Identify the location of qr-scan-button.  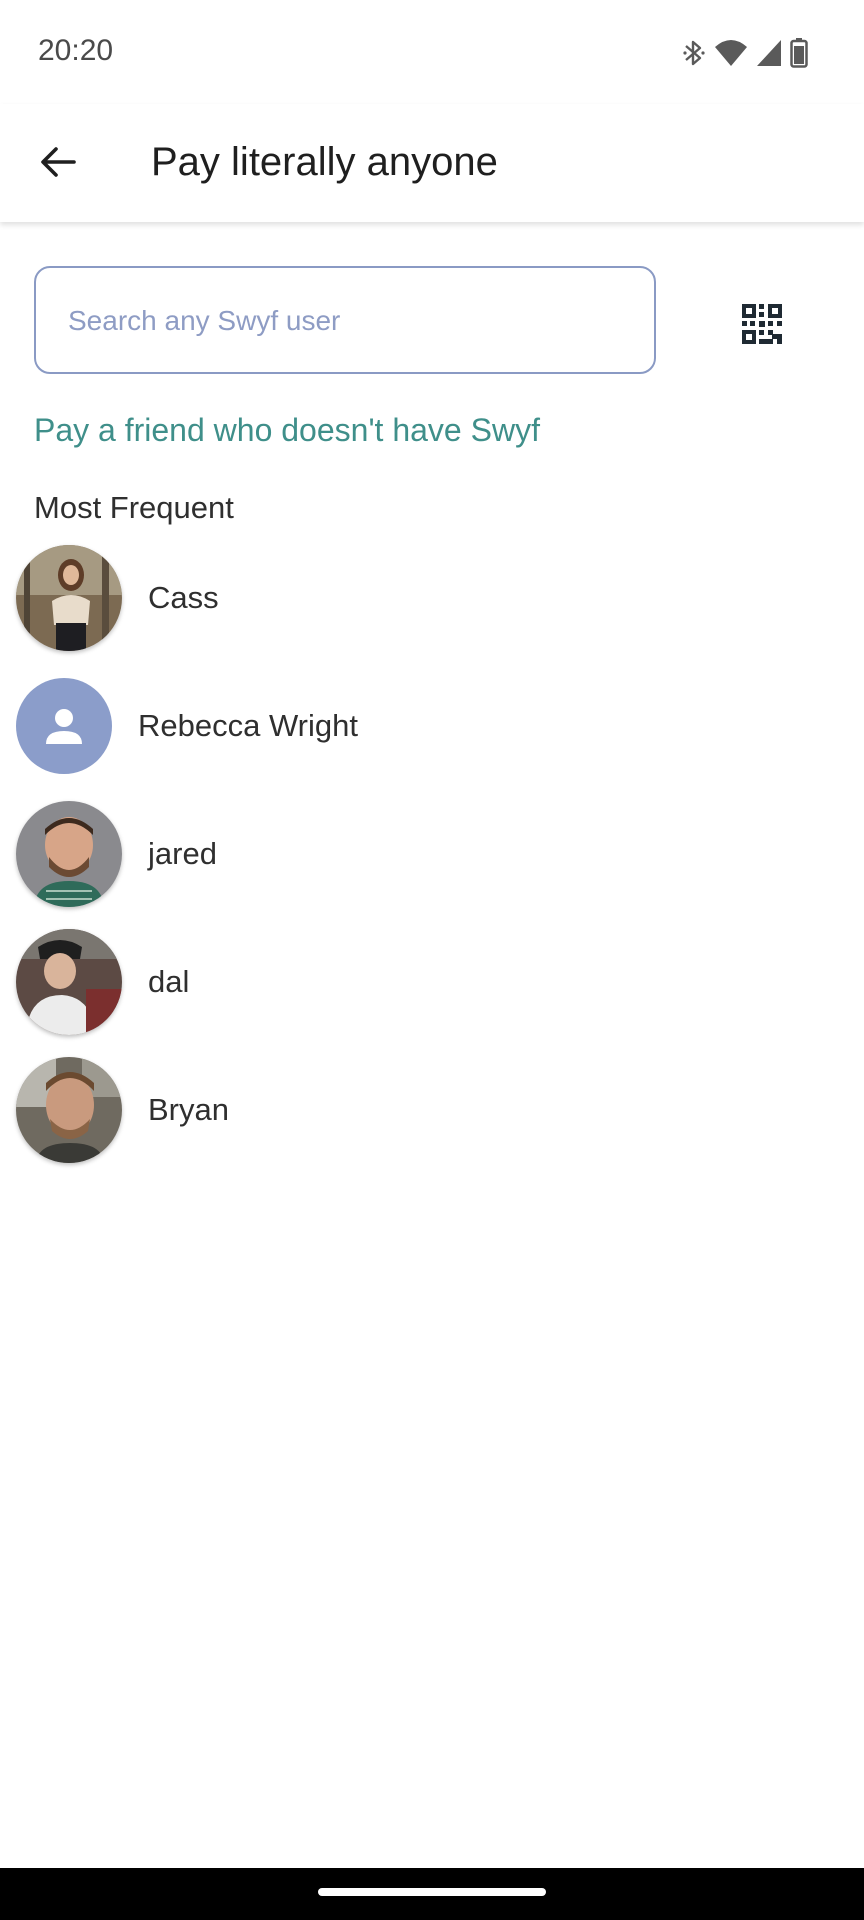
(762, 326).